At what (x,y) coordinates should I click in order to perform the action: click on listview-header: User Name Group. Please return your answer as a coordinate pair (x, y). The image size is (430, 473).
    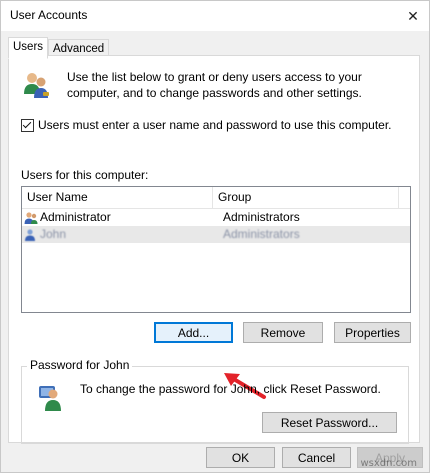
    Looking at the image, I should click on (216, 198).